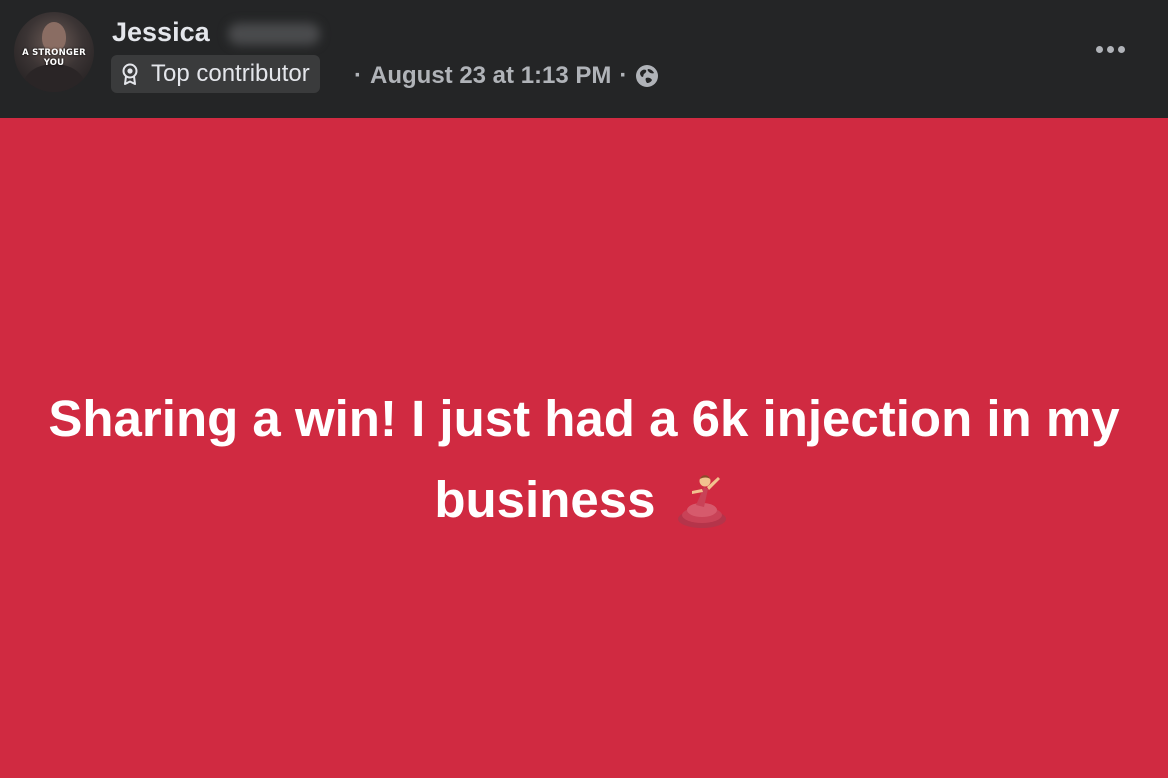 Image resolution: width=1168 pixels, height=778 pixels. I want to click on post-timestamp: August 23 at 1:13 PM, so click(490, 76).